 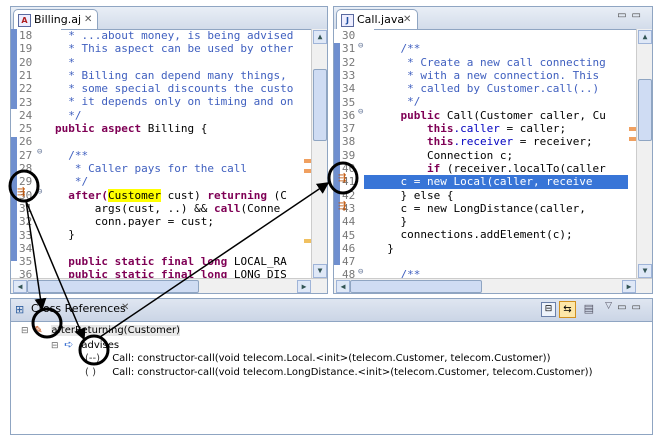 I want to click on refresh-icon: ▤, so click(x=589, y=308).